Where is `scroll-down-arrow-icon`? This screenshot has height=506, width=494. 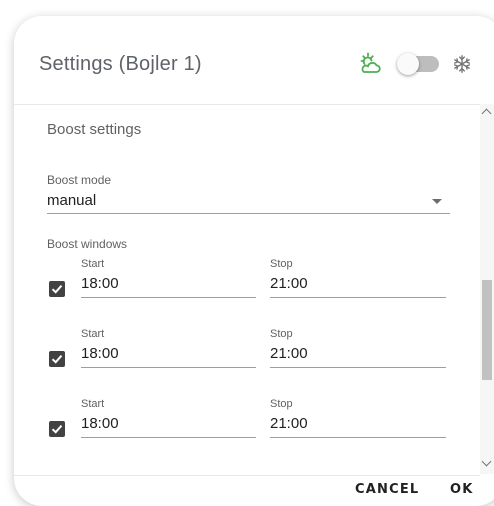 scroll-down-arrow-icon is located at coordinates (486, 461).